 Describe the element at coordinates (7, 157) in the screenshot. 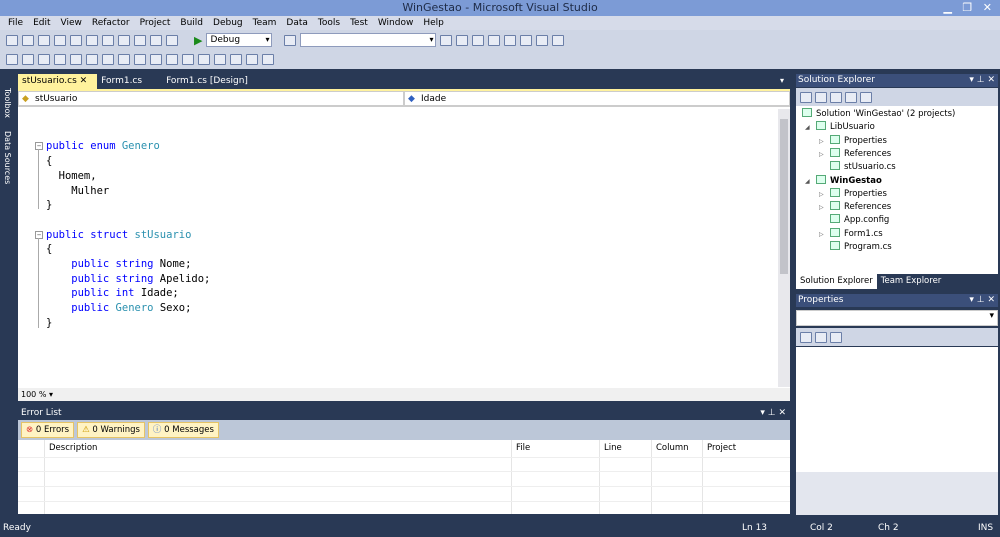

I see `data-sources-tab: Data Sources` at that location.